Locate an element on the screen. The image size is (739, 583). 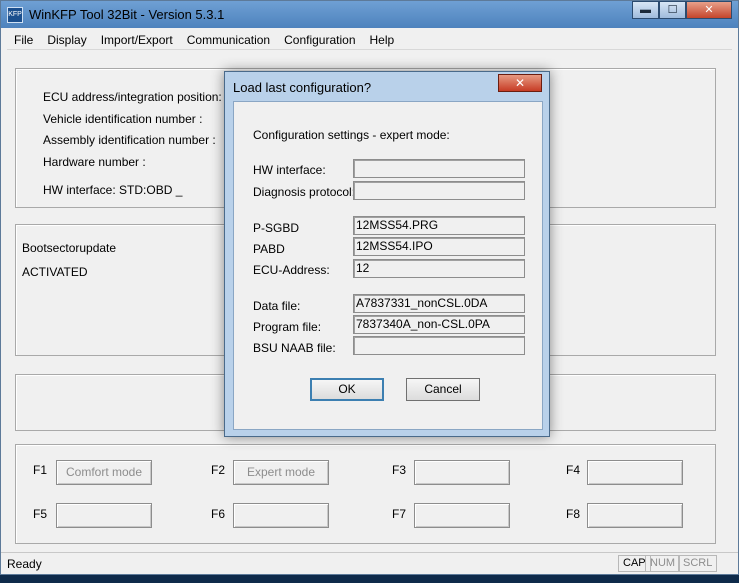
app-icon: KFP is located at coordinates (15, 14).